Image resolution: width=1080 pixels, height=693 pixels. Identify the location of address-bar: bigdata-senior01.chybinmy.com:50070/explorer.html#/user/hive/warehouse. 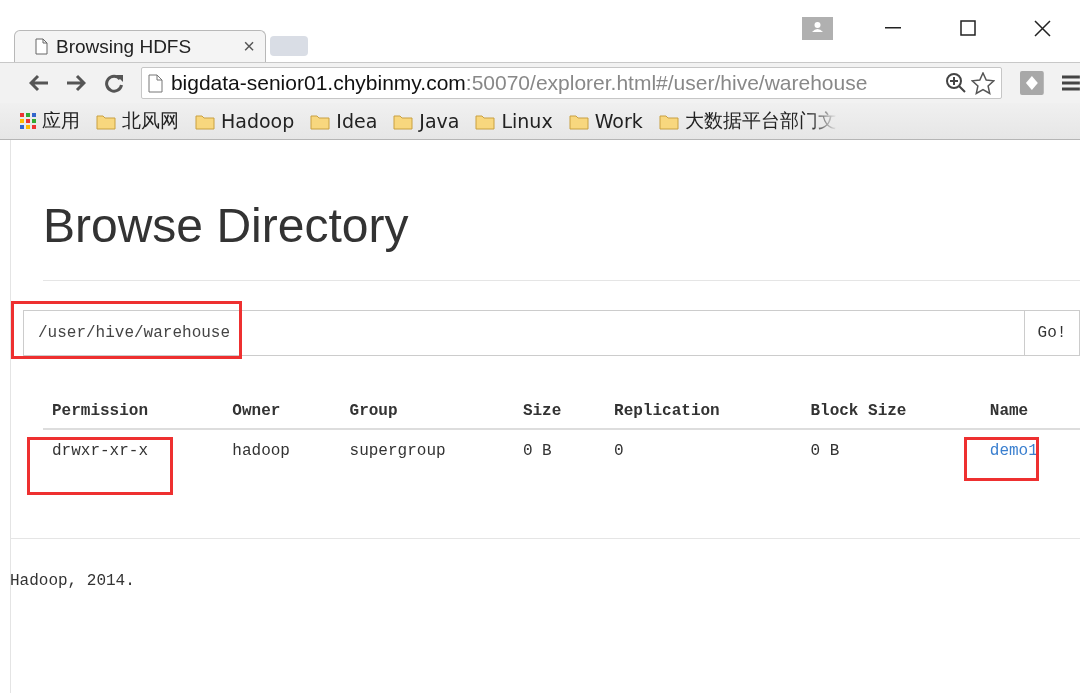
(571, 83).